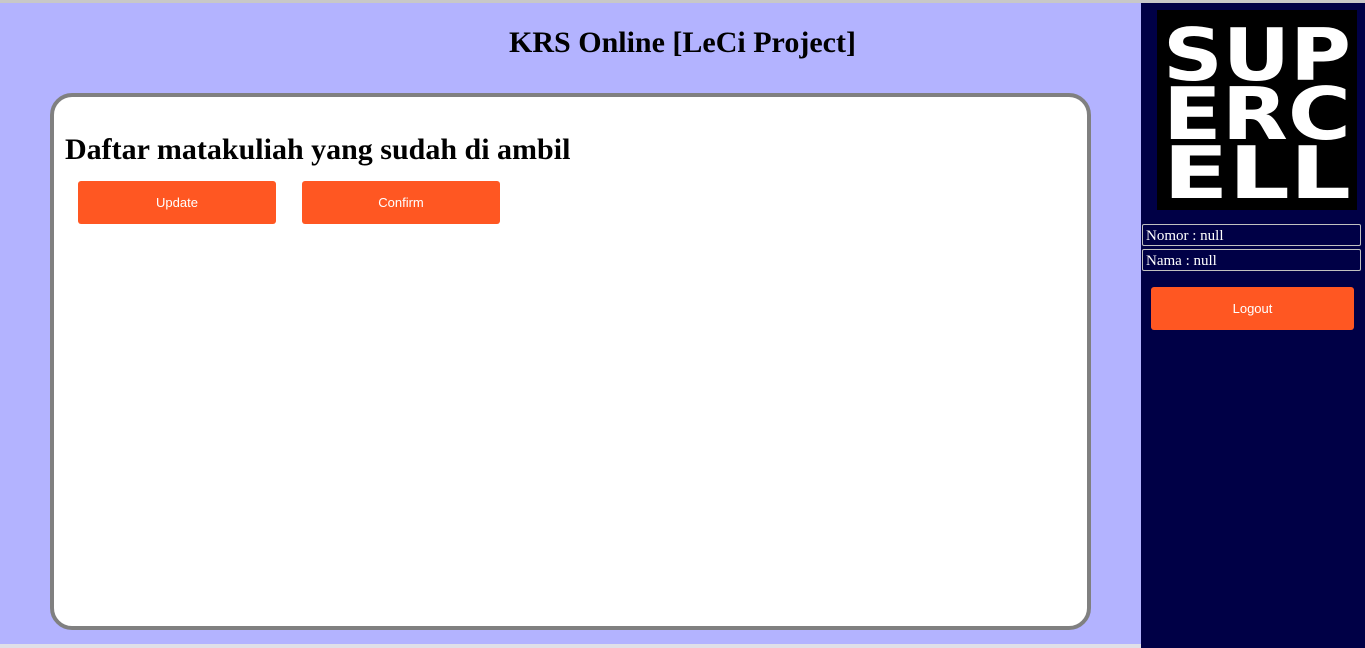 This screenshot has height=648, width=1365. I want to click on update-button: Update, so click(177, 202).